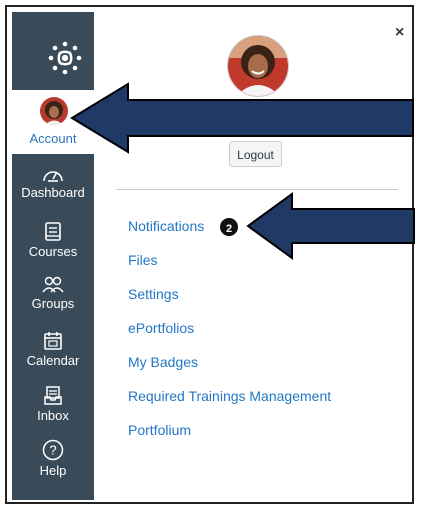 Image resolution: width=424 pixels, height=514 pixels. I want to click on logo-area, so click(53, 50).